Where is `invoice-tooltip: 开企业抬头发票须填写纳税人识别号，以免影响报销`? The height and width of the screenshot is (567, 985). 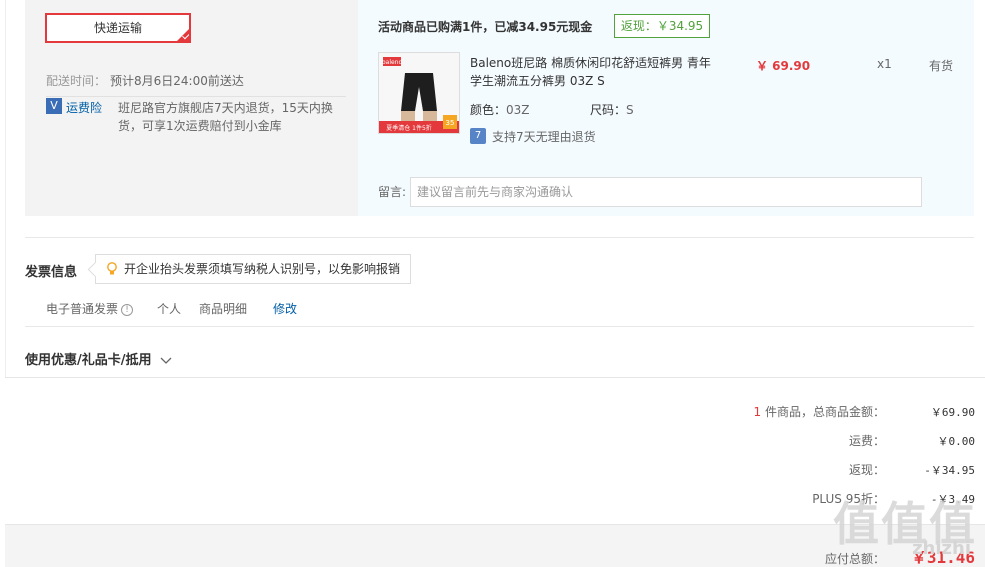
invoice-tooltip: 开企业抬头发票须填写纳税人识别号，以免影响报销 is located at coordinates (253, 269).